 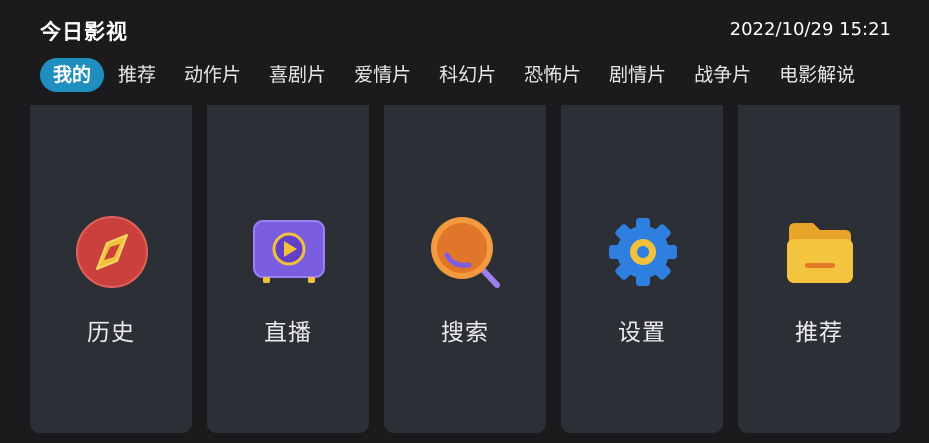 I want to click on folder-icon, so click(x=820, y=252).